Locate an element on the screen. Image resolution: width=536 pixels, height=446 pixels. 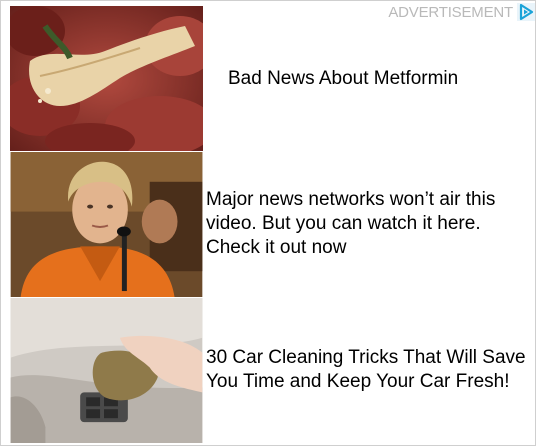
ad-thumbnail-pancreas is located at coordinates (106, 78).